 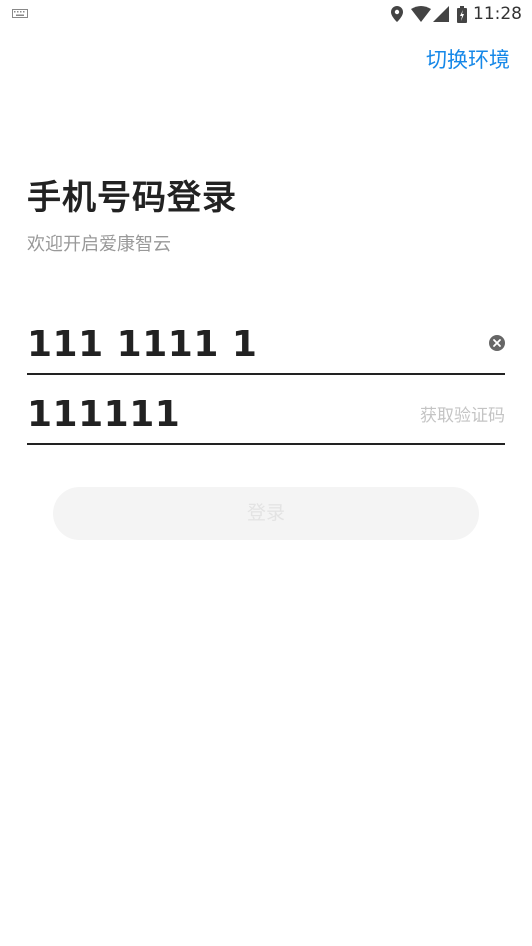 What do you see at coordinates (421, 14) in the screenshot?
I see `wifi-icon` at bounding box center [421, 14].